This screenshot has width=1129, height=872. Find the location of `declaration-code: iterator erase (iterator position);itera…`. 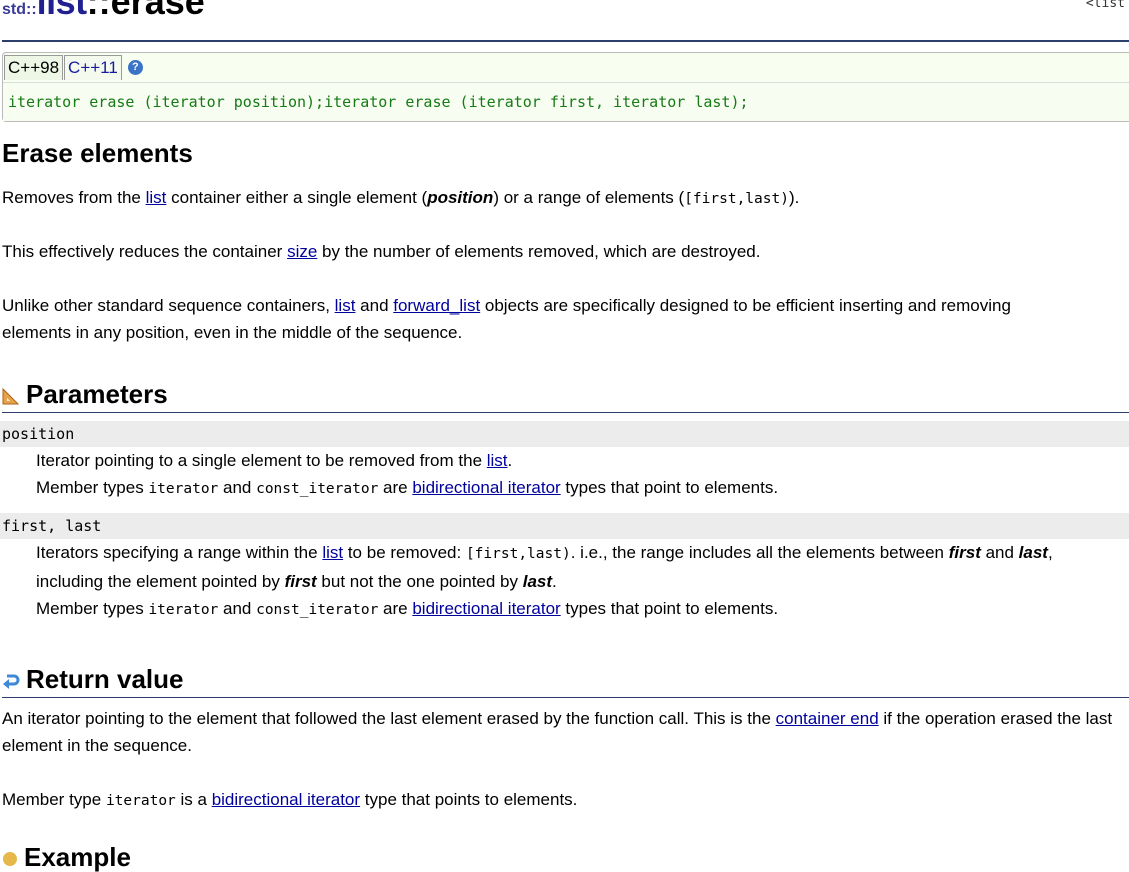

declaration-code: iterator erase (iterator position);itera… is located at coordinates (566, 101).